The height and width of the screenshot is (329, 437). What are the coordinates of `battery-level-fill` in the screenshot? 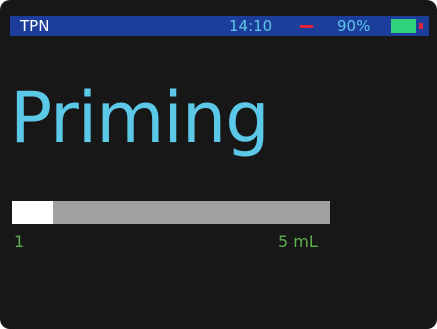 It's located at (404, 26).